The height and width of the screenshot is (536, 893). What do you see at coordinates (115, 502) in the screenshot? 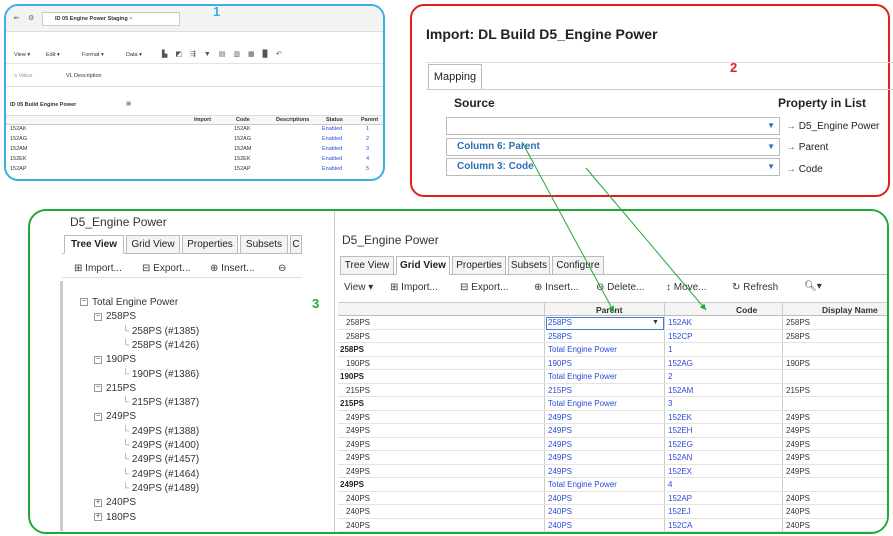
I see `tree-node: +240PS` at bounding box center [115, 502].